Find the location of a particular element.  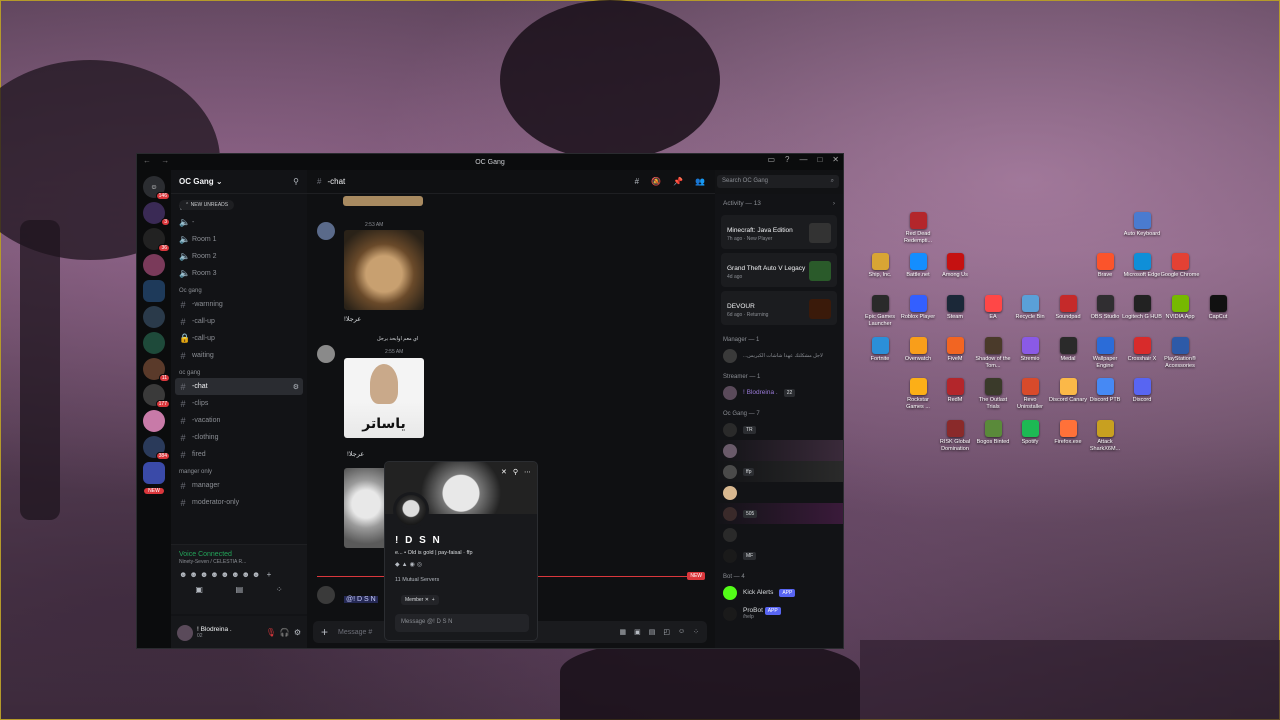

maximize-button: □ is located at coordinates (819, 159).